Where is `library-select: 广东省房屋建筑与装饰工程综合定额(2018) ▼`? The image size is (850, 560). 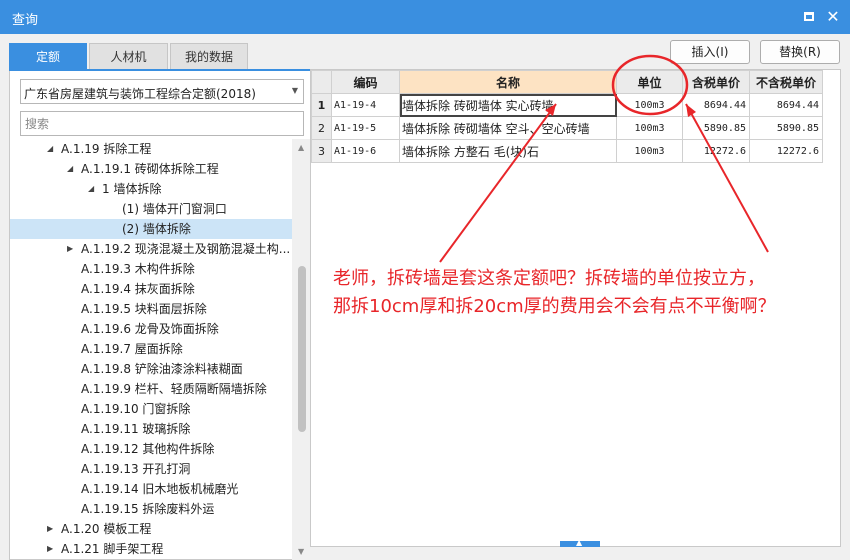
library-select: 广东省房屋建筑与装饰工程综合定额(2018) ▼ is located at coordinates (162, 91).